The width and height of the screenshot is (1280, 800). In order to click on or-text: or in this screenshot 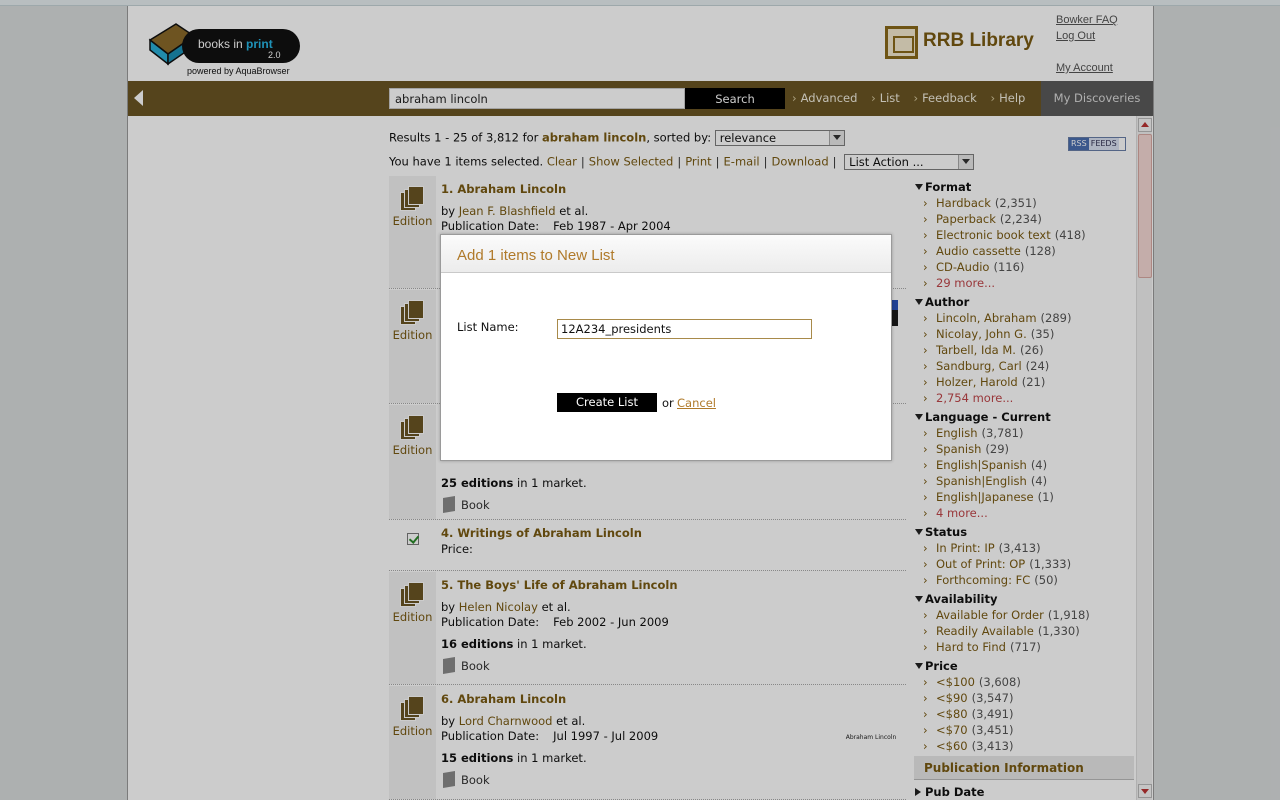, I will do `click(668, 403)`.